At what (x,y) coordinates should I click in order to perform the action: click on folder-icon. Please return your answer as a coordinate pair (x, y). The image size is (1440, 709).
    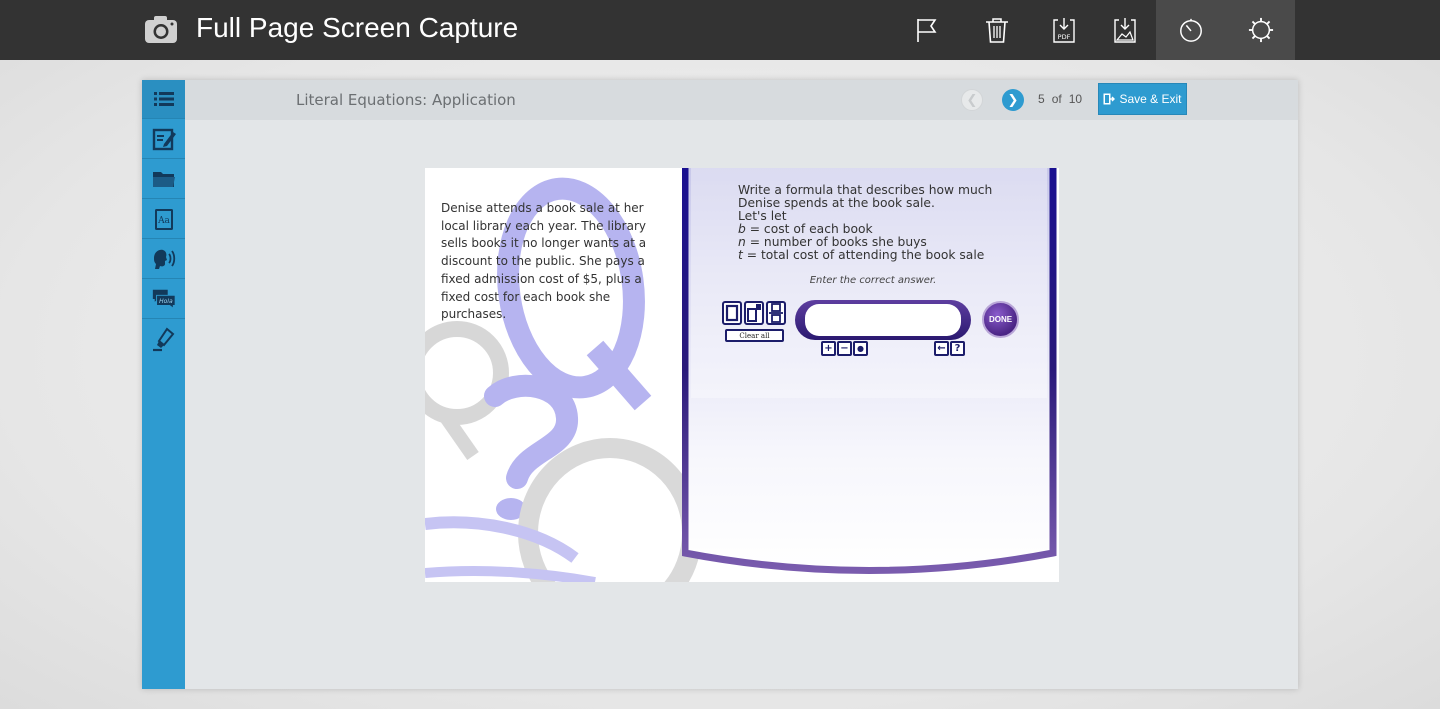
    Looking at the image, I should click on (163, 179).